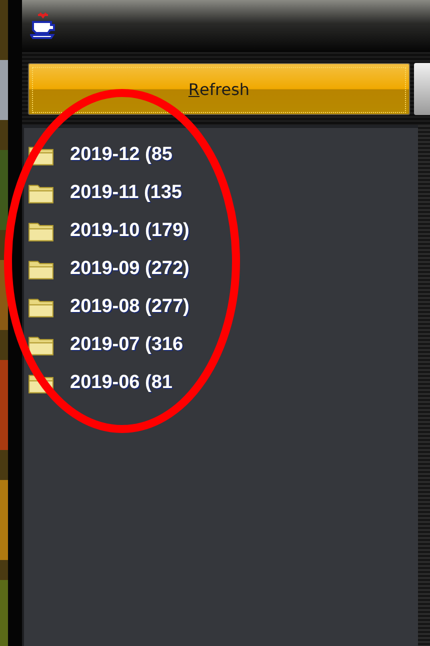 This screenshot has width=430, height=646. I want to click on side-button, so click(422, 88).